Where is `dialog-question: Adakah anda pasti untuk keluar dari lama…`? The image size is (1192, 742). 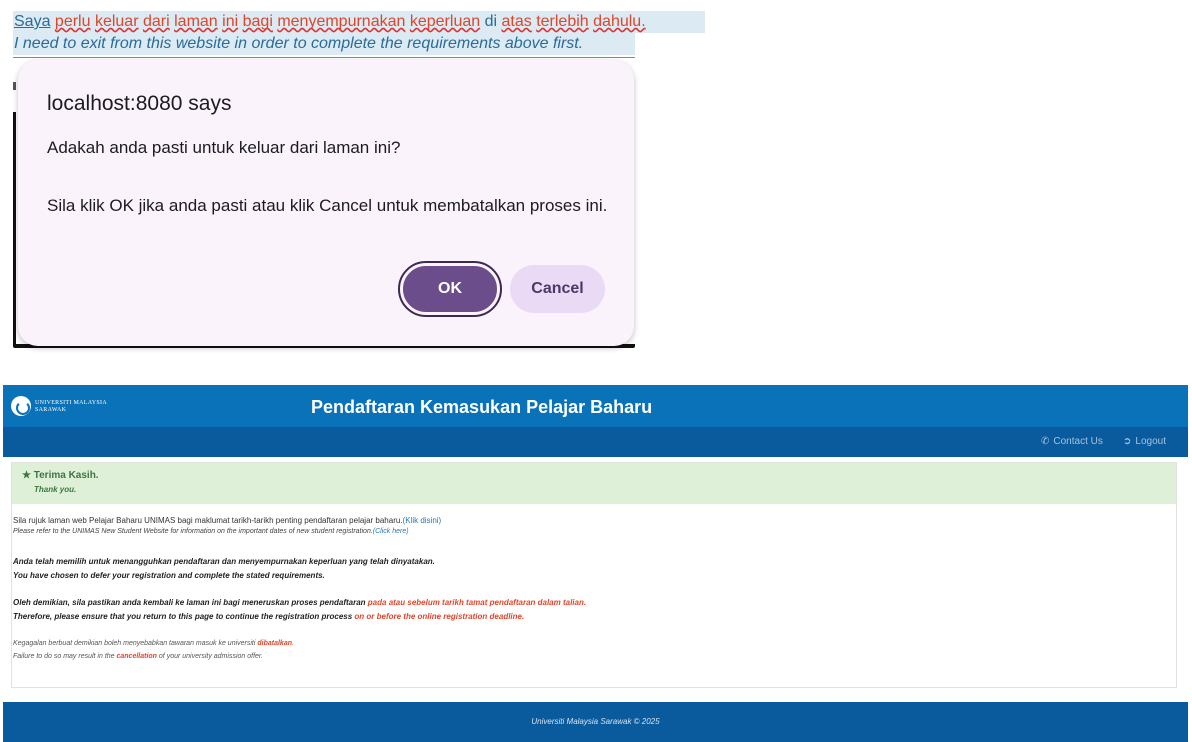
dialog-question: Adakah anda pasti untuk keluar dari lama… is located at coordinates (224, 147).